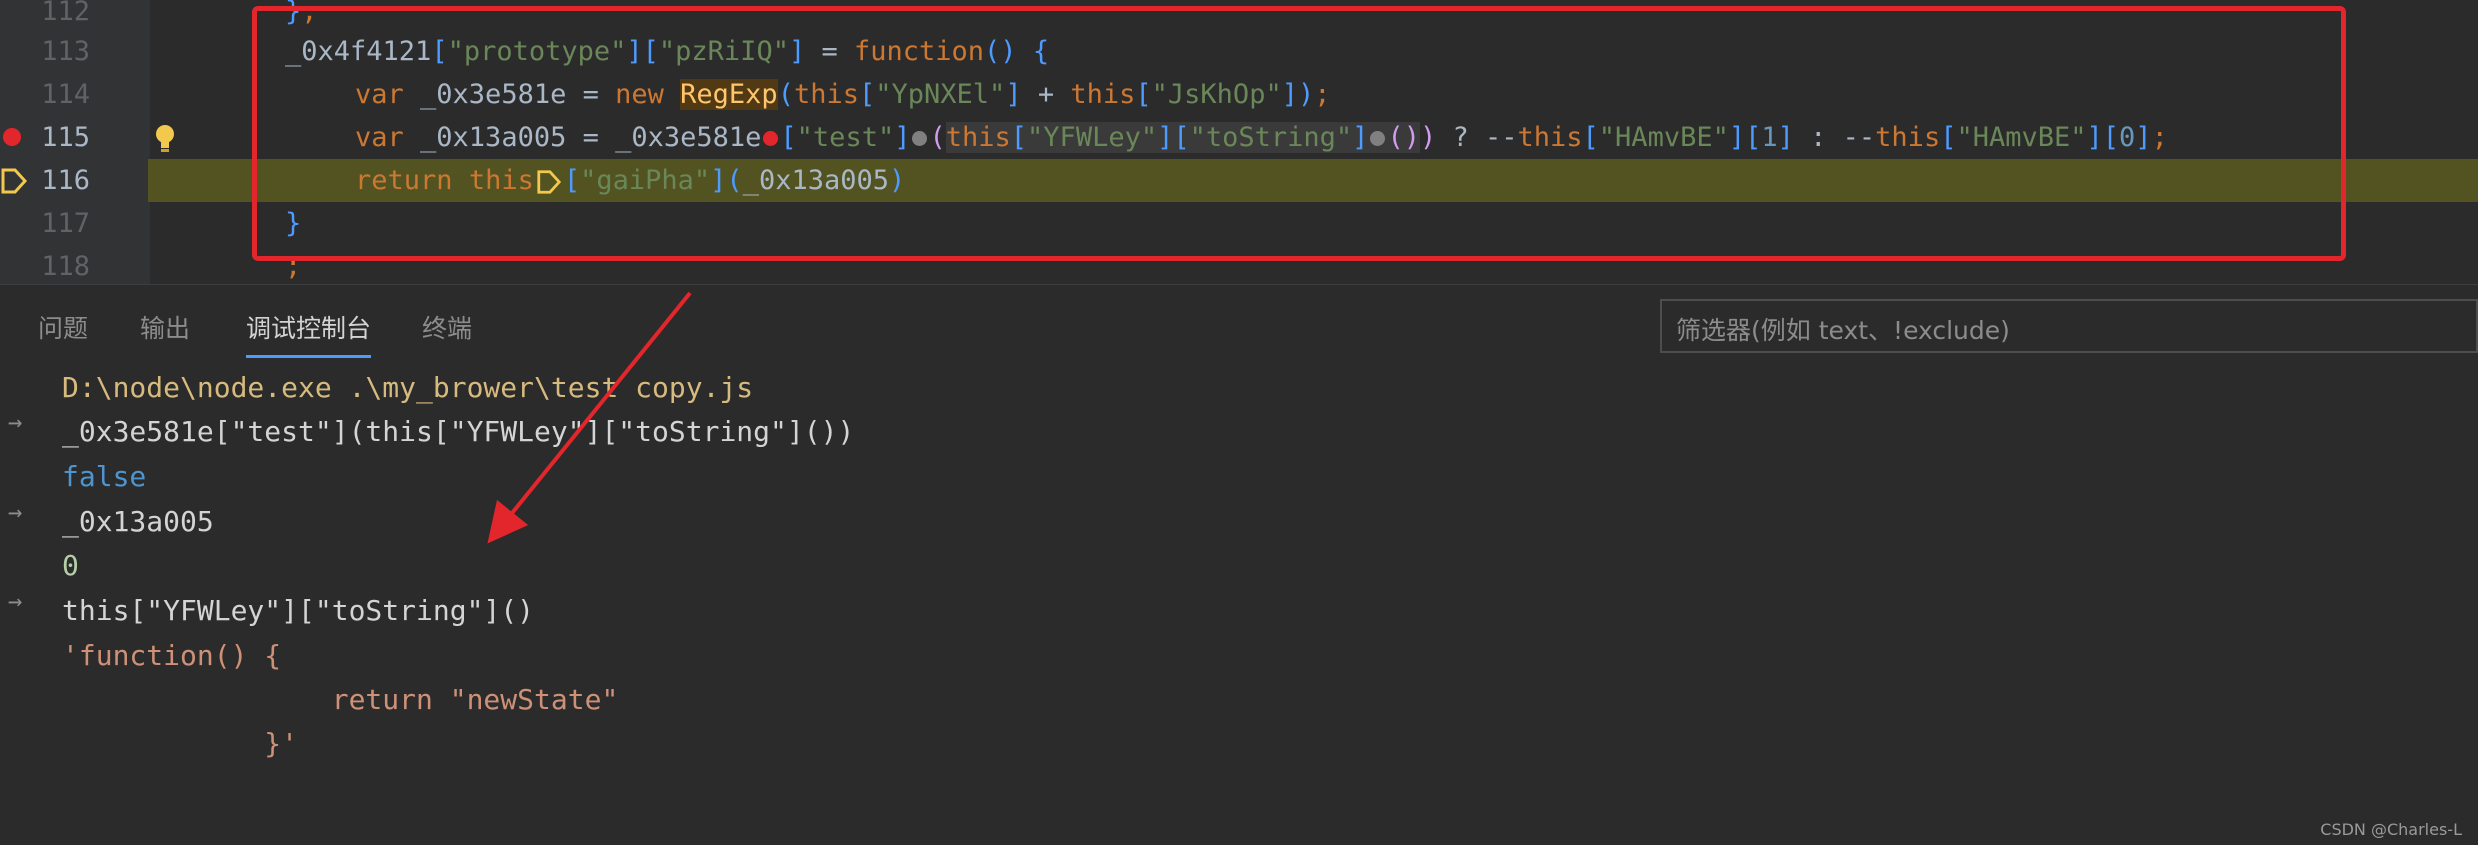 Image resolution: width=2478 pixels, height=845 pixels. I want to click on panel-tabs-bar: 问题 输出 调试控制台 终端 筛选器(例如 text、!exclude), so click(1239, 325).